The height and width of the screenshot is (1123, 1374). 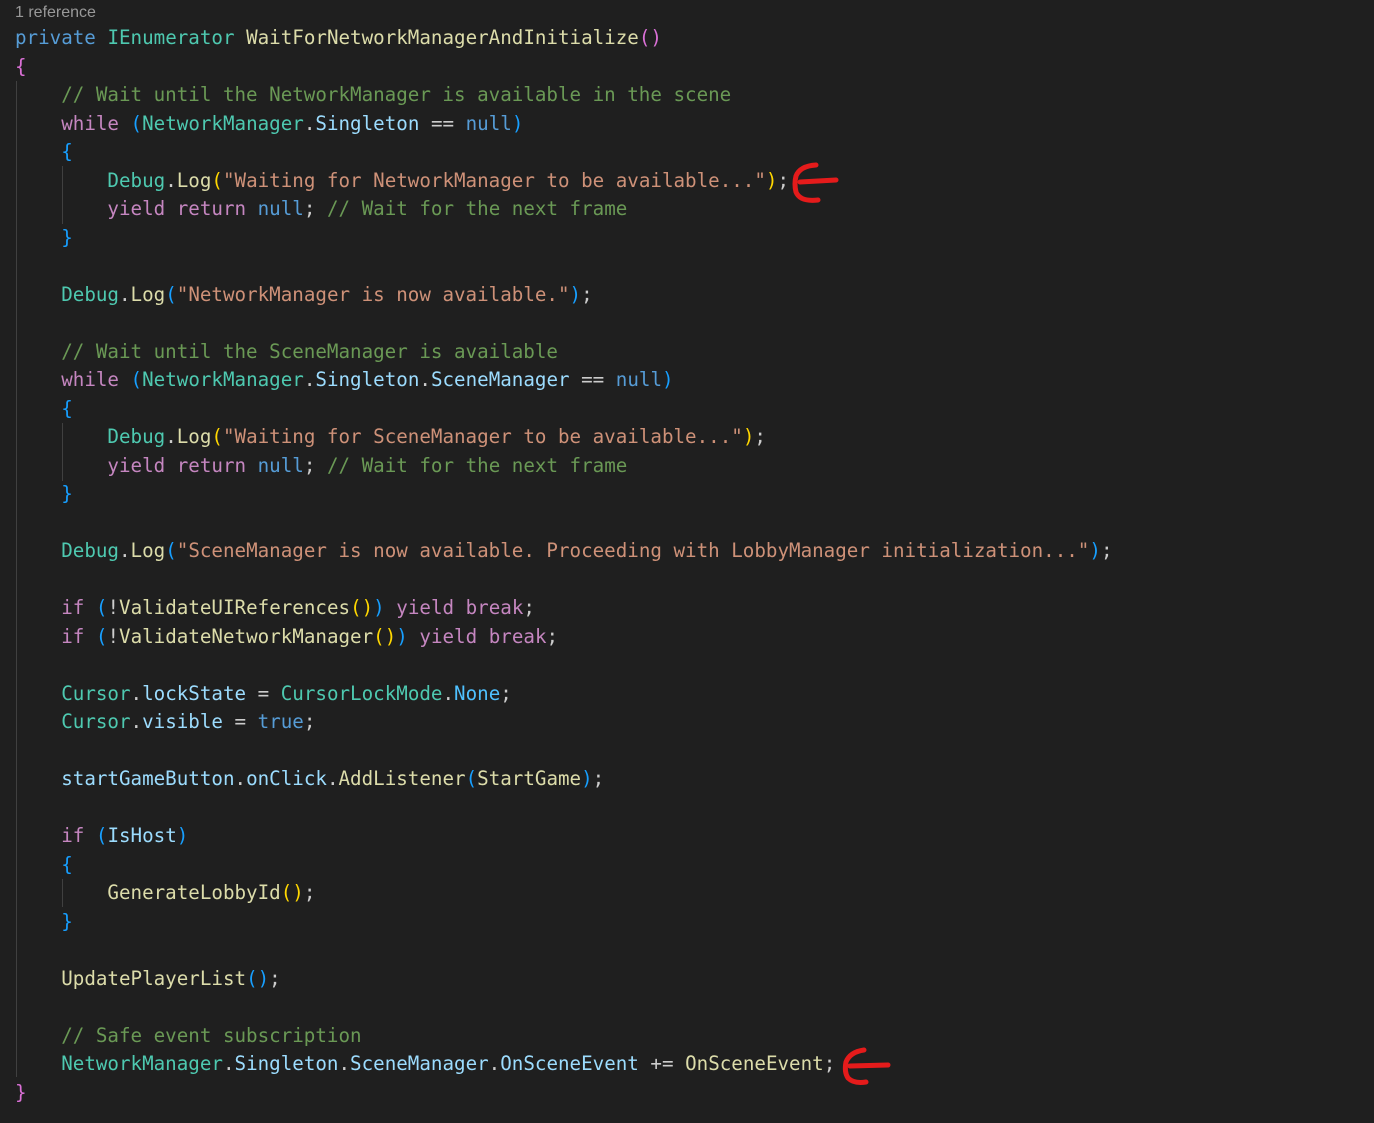 I want to click on prop-scenemanager: SceneManager, so click(x=500, y=379).